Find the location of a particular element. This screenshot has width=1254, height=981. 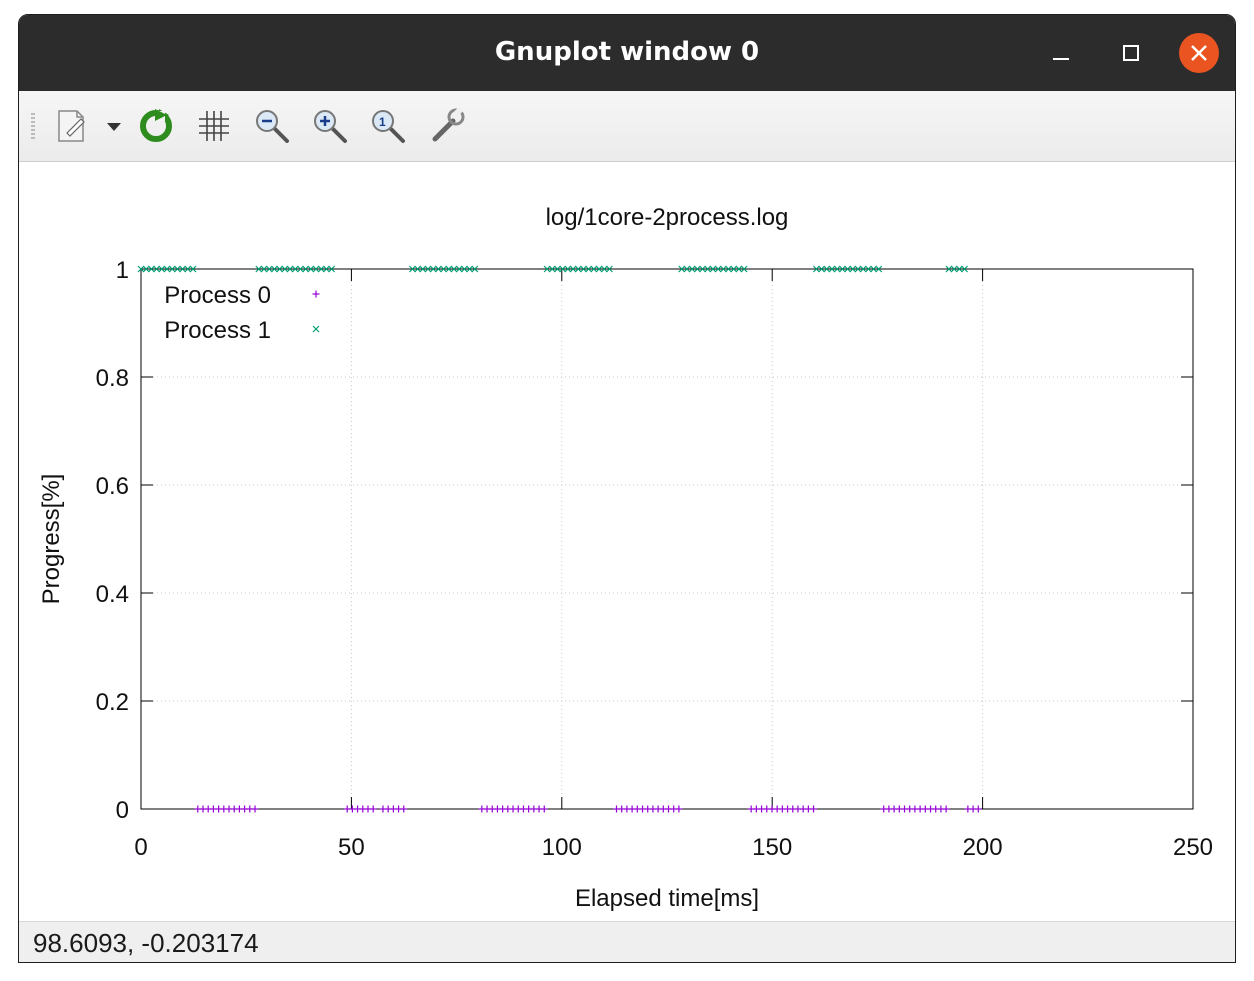

zoom-reset-button: 1 is located at coordinates (388, 126).